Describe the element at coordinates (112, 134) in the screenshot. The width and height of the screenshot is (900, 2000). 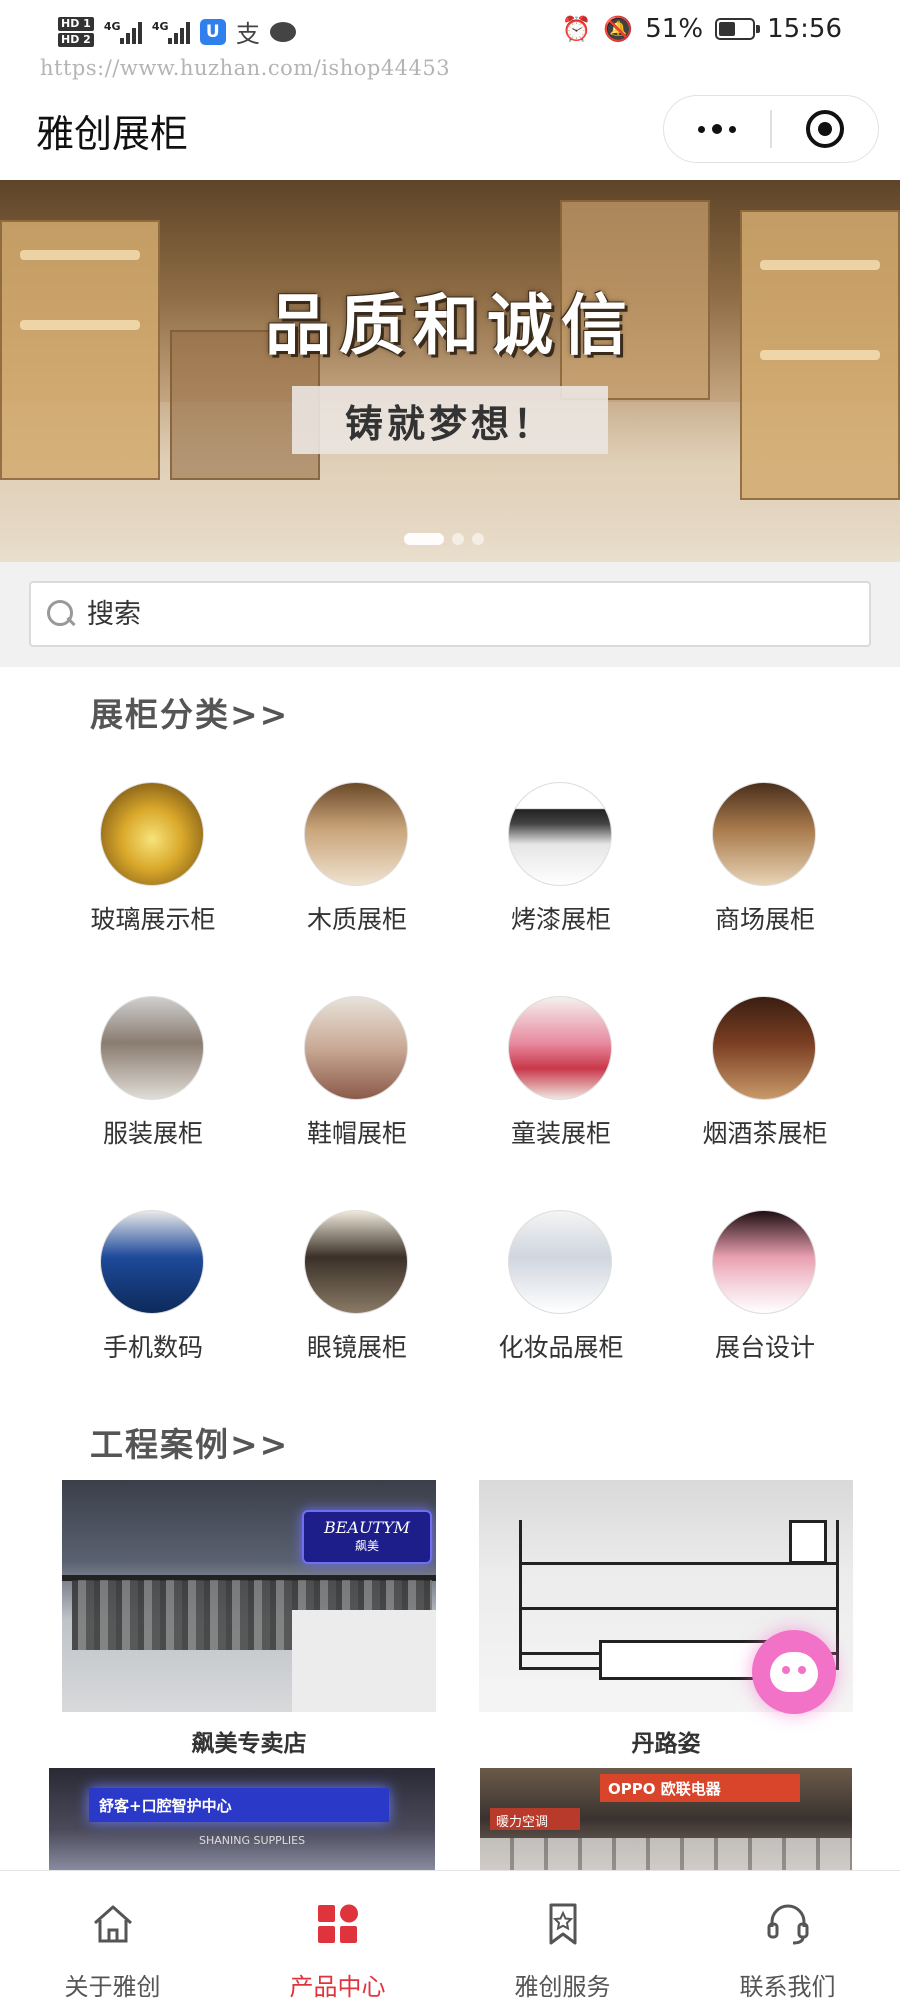
I see `page-title: 雅创展柜` at that location.